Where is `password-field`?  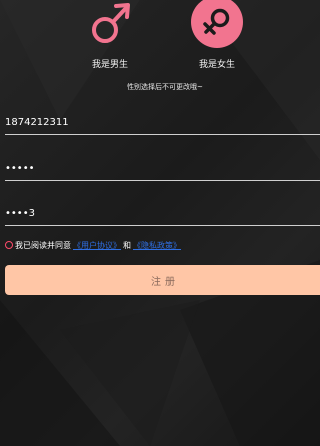
password-field is located at coordinates (162, 168).